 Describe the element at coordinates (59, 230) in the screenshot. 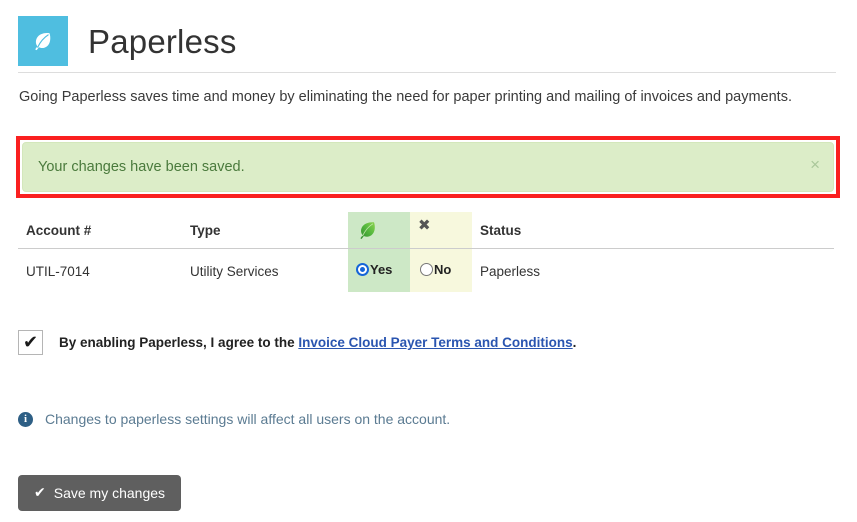

I see `column-header-account: Account #` at that location.